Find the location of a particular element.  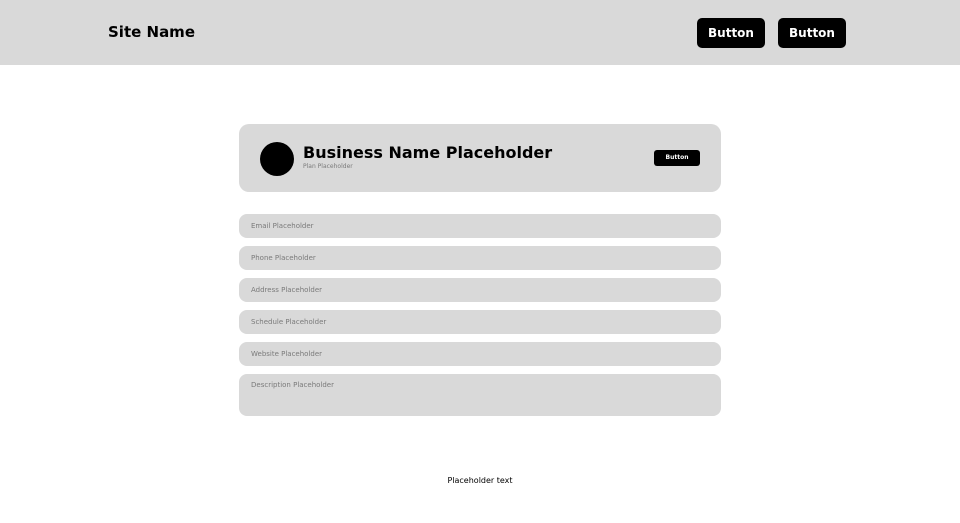

email-field is located at coordinates (480, 226).